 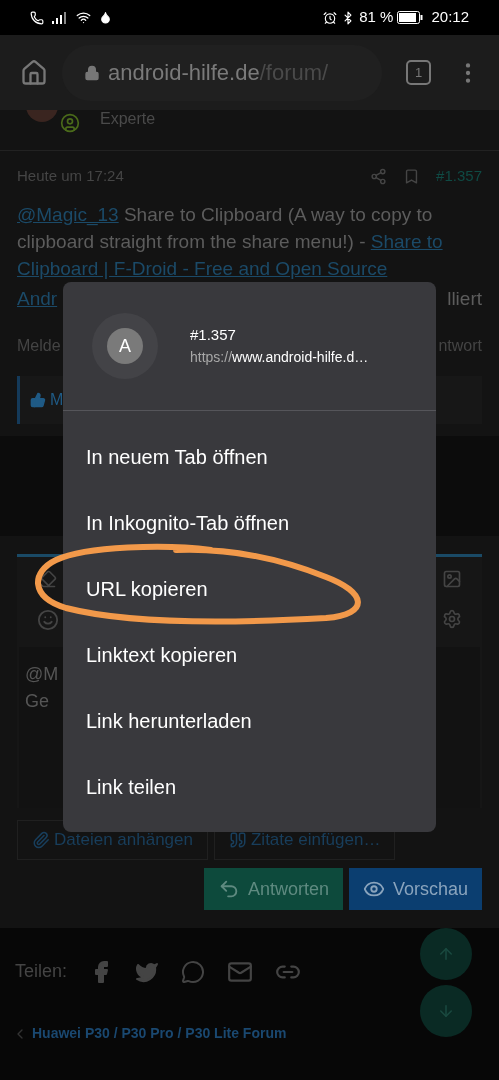 What do you see at coordinates (450, 17) in the screenshot?
I see `clock: 20:12` at bounding box center [450, 17].